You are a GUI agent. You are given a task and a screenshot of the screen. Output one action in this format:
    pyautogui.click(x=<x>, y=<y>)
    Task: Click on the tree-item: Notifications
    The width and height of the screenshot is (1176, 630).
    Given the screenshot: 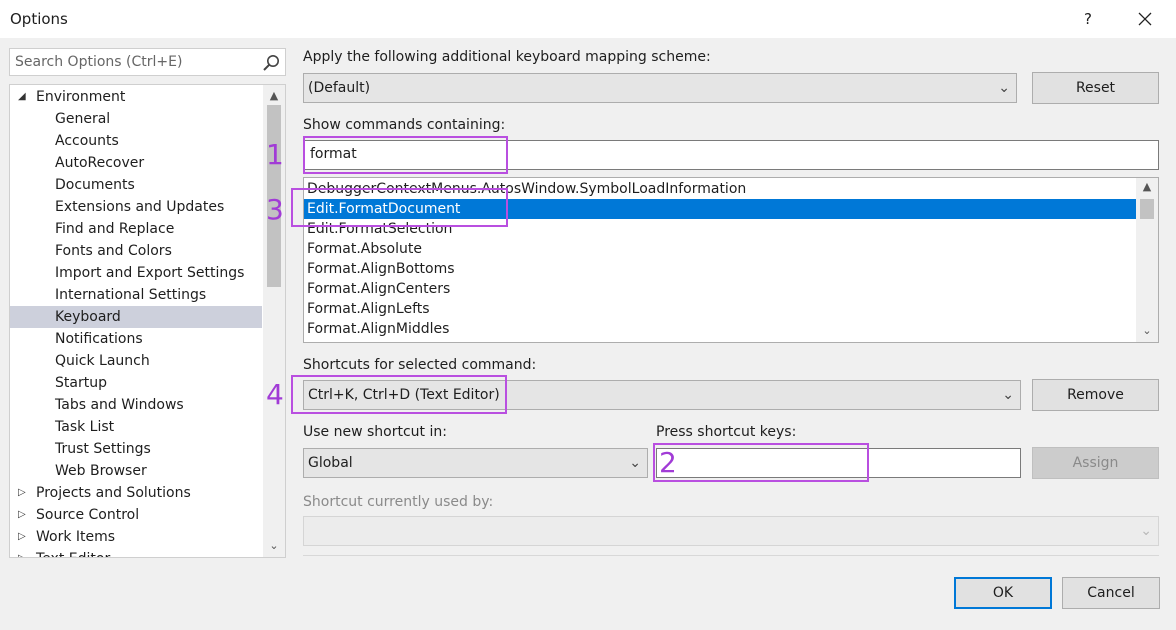 What is the action you would take?
    pyautogui.click(x=136, y=339)
    